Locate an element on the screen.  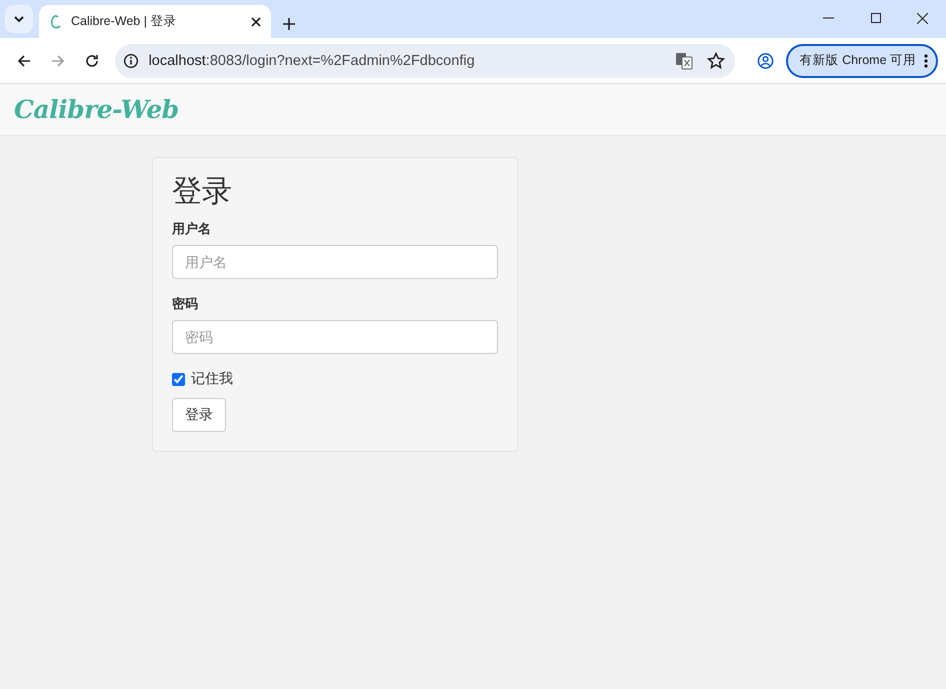
login-button: 登录 is located at coordinates (199, 415).